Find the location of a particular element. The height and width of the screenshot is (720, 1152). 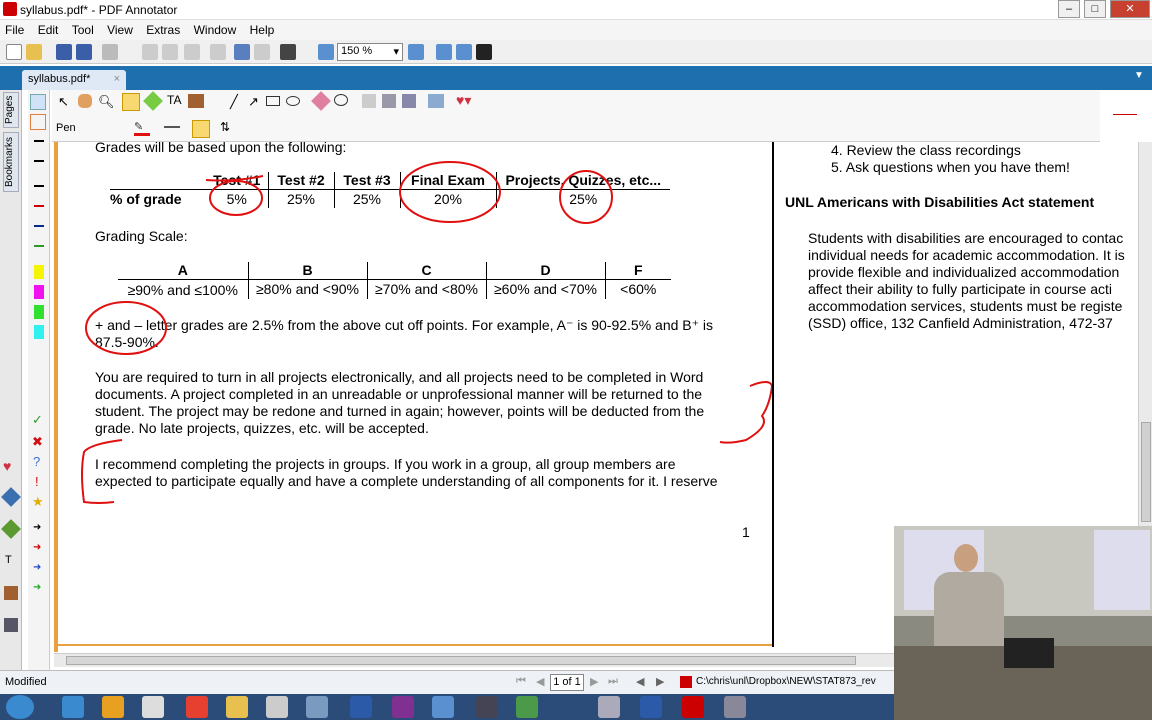

snap-icon: ⇅ is located at coordinates (225, 127).